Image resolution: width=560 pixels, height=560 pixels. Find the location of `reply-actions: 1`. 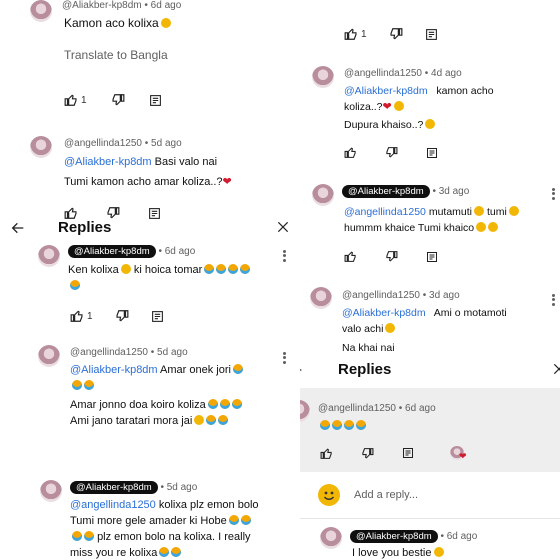

reply-actions: 1 is located at coordinates (117, 316).